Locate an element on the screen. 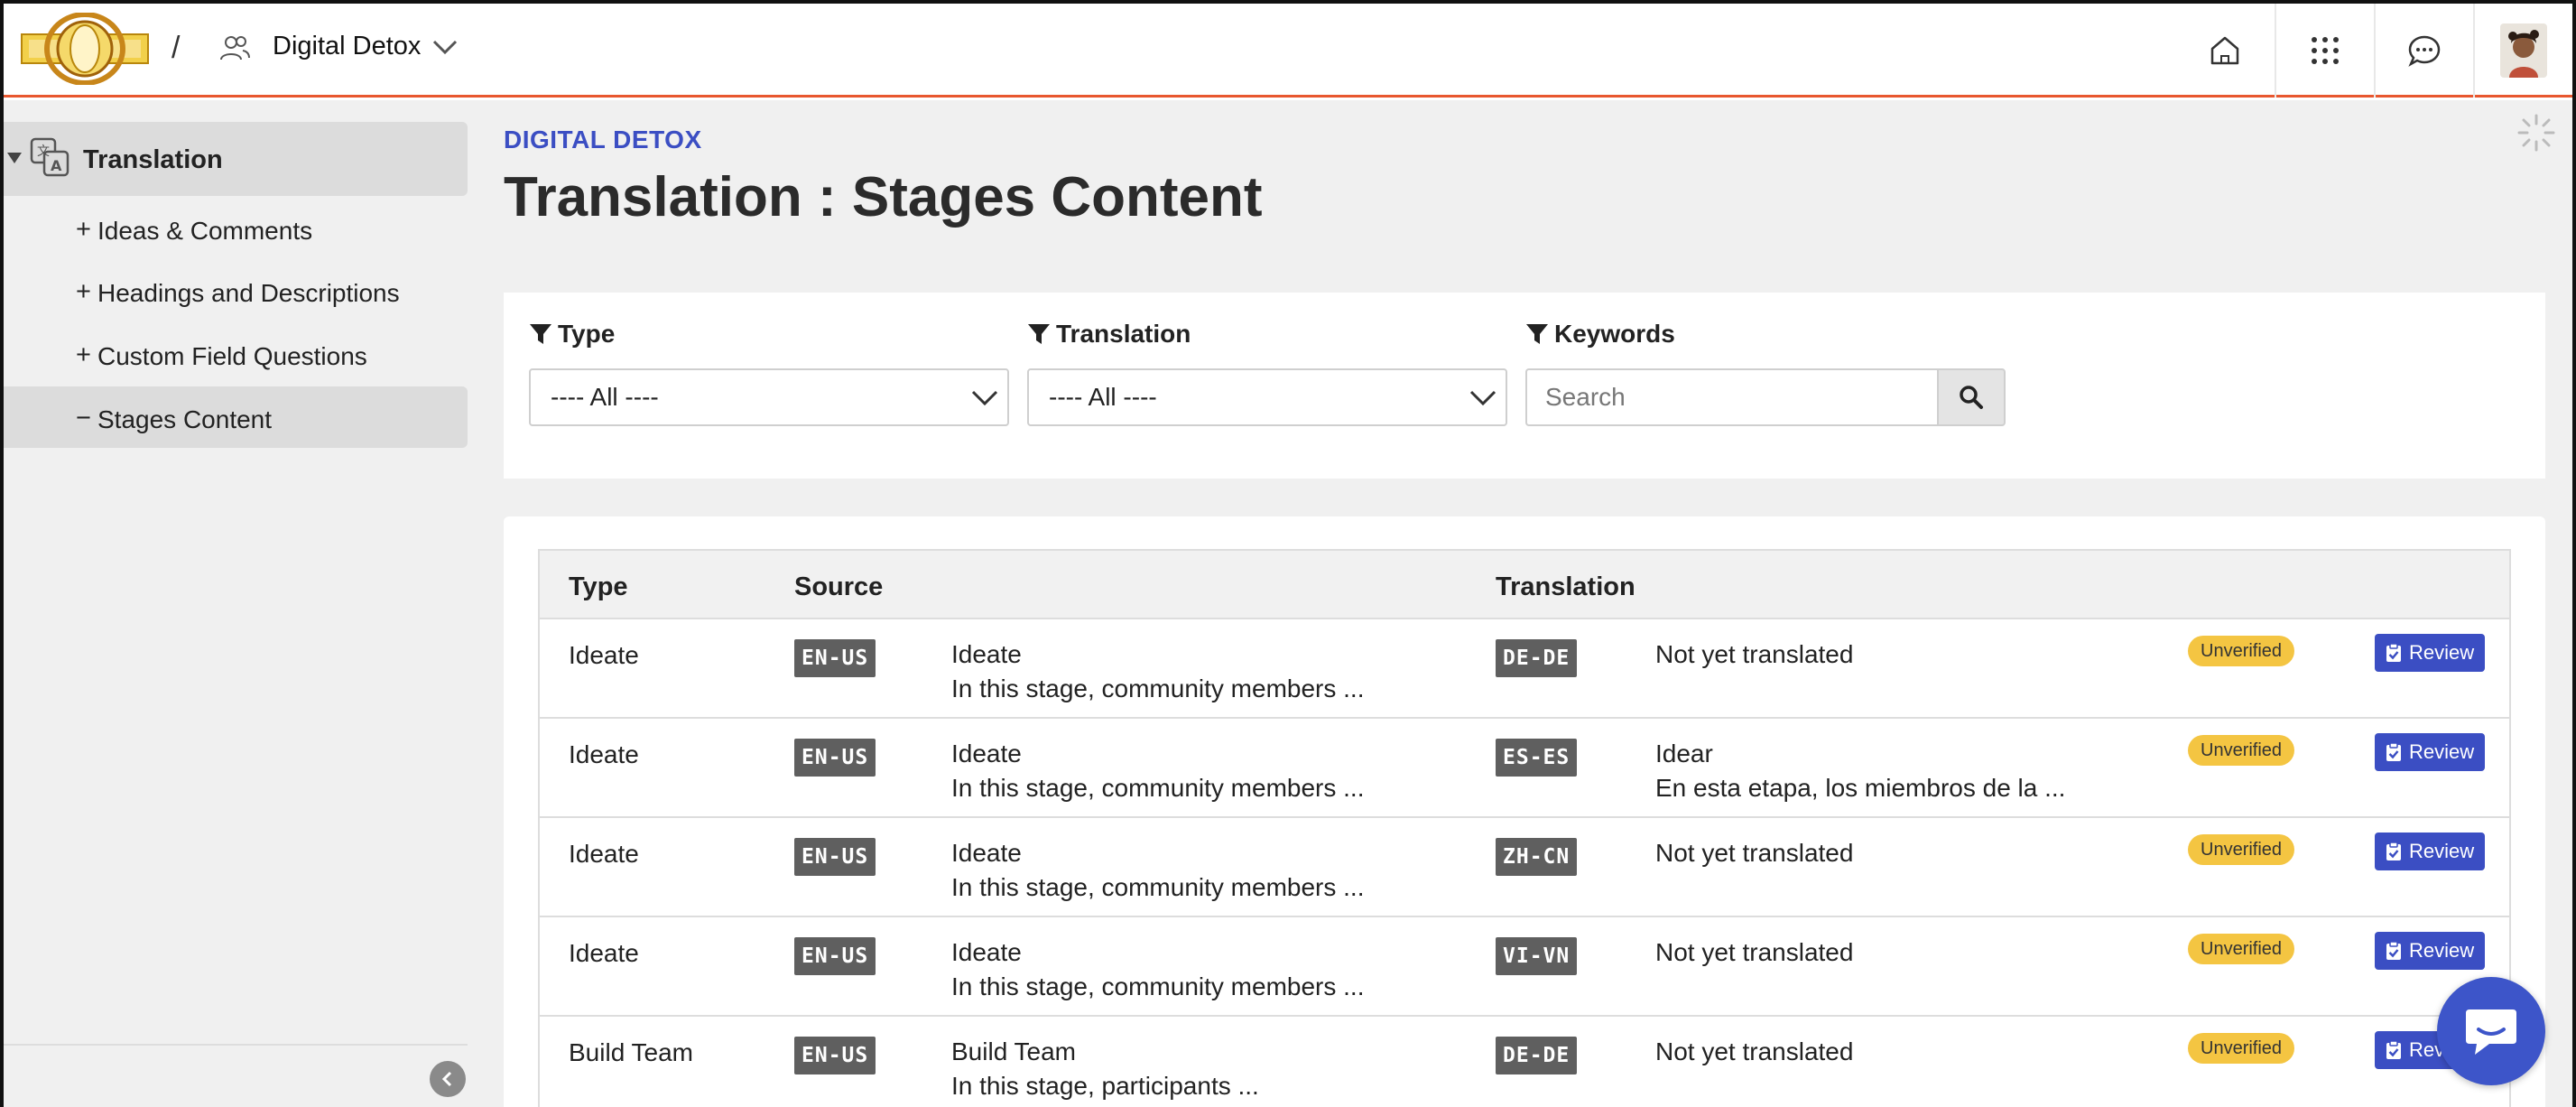 This screenshot has height=1107, width=2576. translation-filter-label: Translation is located at coordinates (1109, 335).